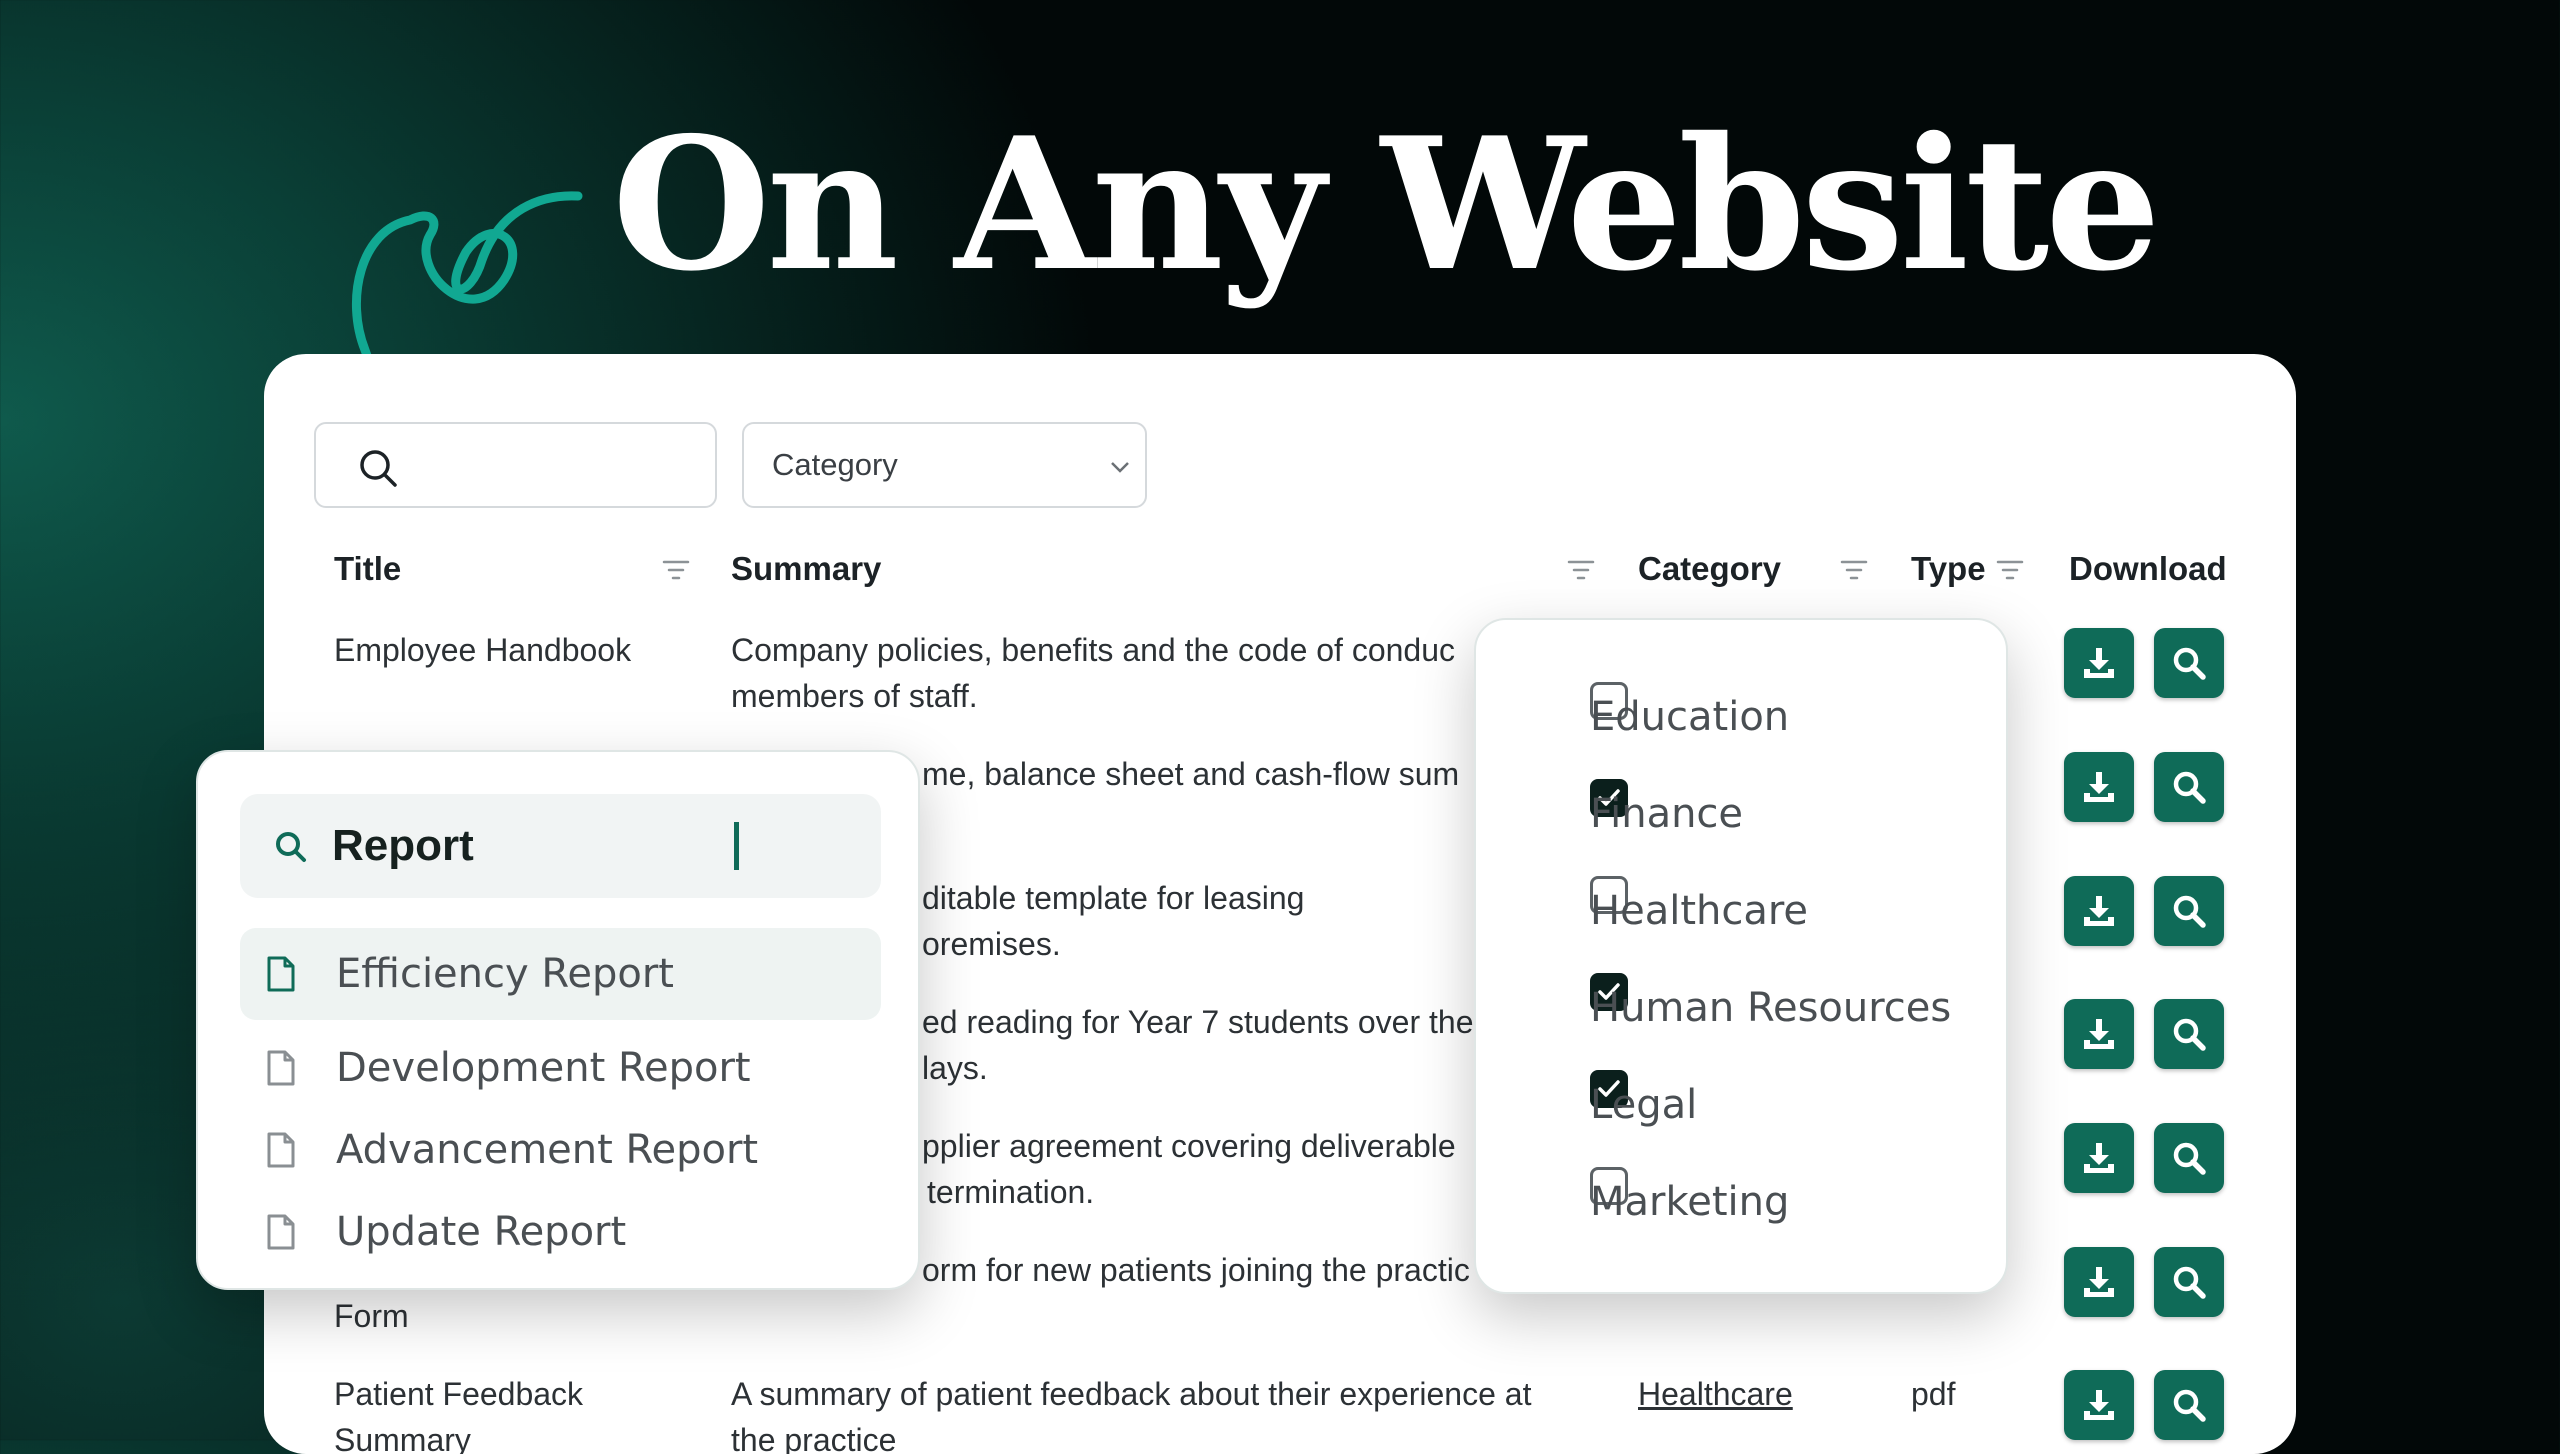 This screenshot has height=1454, width=2560. Describe the element at coordinates (1113, 898) in the screenshot. I see `row-3-summary-line-1: ditable template for leasing` at that location.